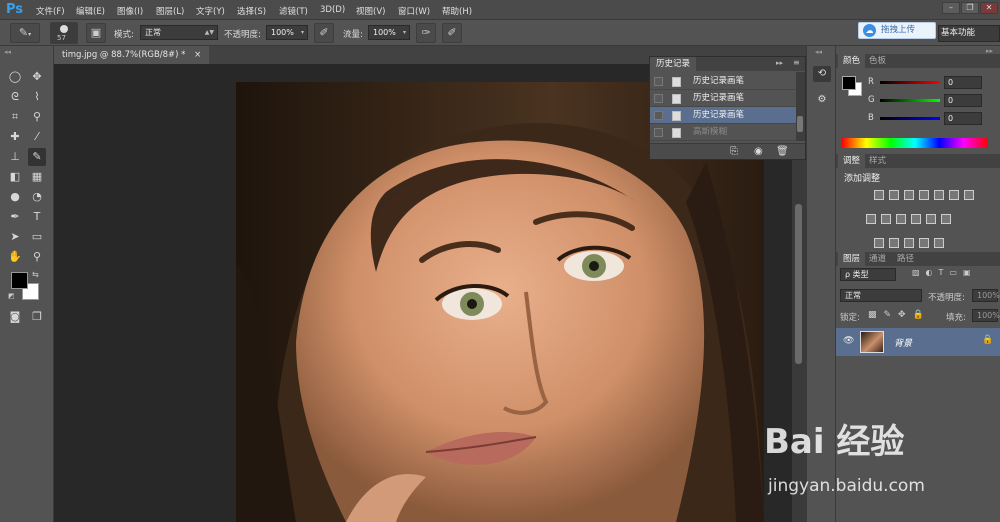 This screenshot has width=1000, height=522. I want to click on new-snapshot-icon: ◉, so click(758, 151).